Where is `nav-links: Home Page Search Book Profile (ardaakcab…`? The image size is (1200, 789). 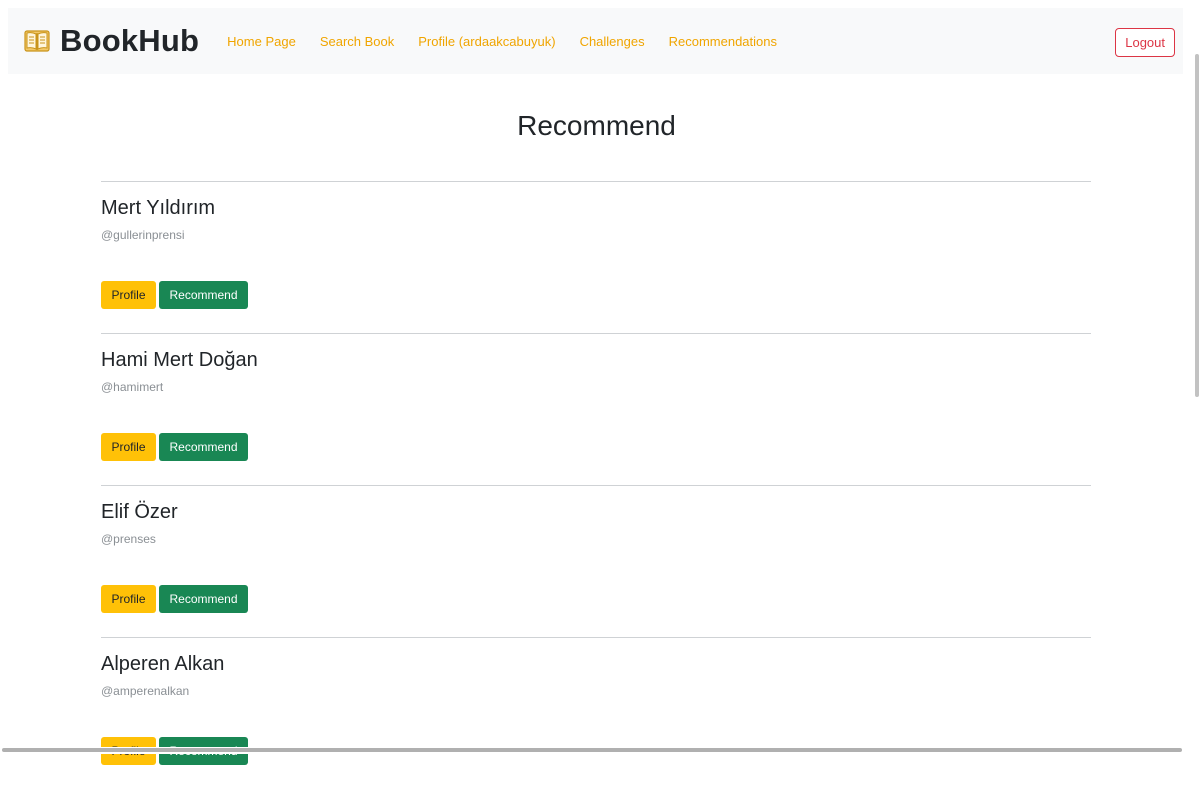 nav-links: Home Page Search Book Profile (ardaakcab… is located at coordinates (514, 41).